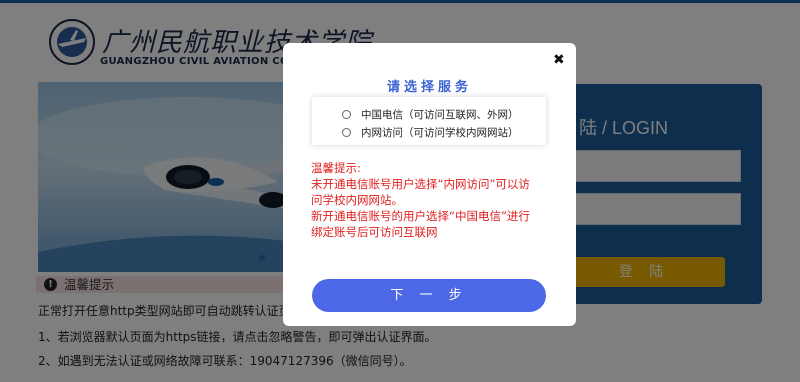 The height and width of the screenshot is (382, 800). Describe the element at coordinates (429, 87) in the screenshot. I see `dialog-title: 请选择服务` at that location.